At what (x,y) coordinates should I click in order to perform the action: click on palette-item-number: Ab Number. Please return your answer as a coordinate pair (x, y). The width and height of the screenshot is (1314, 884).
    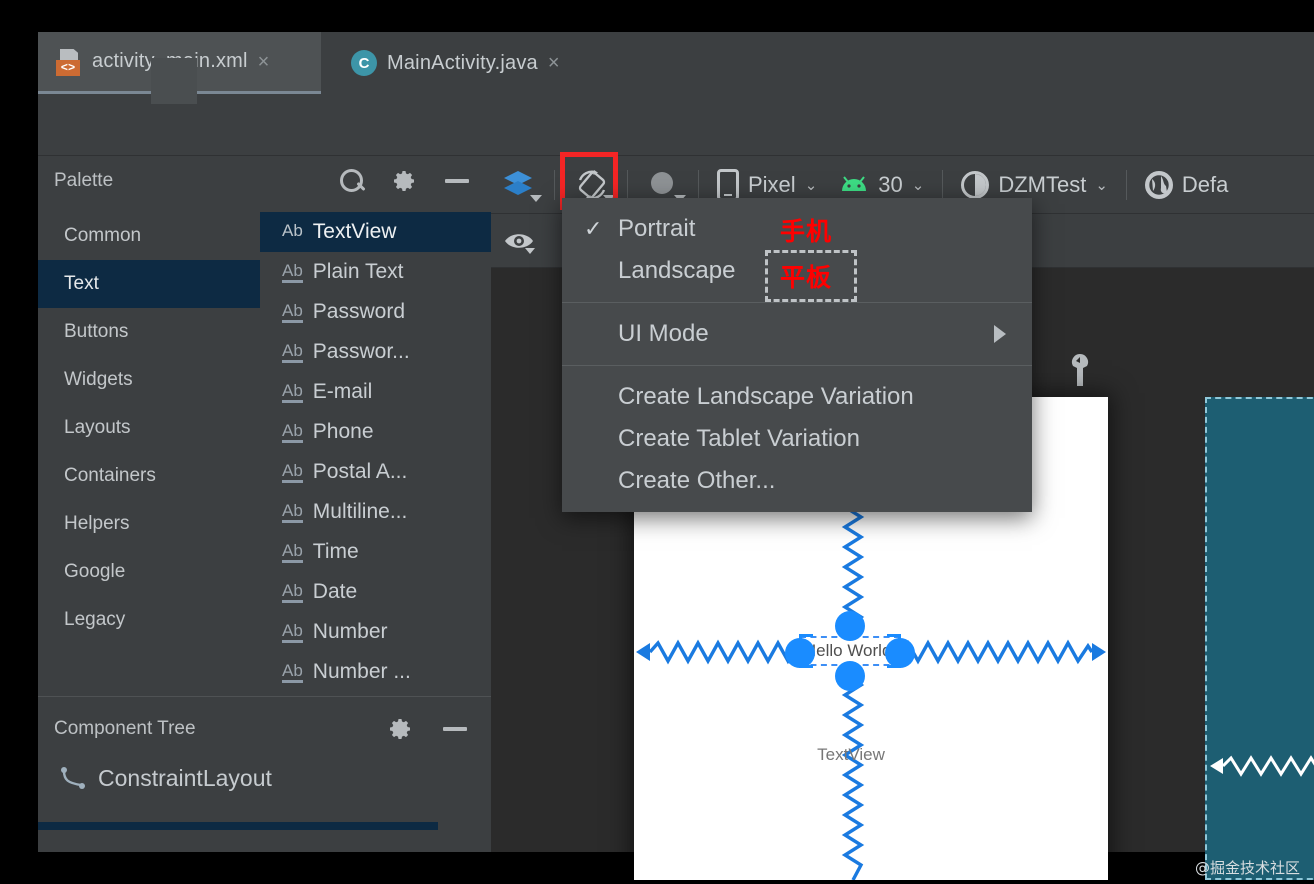
    Looking at the image, I should click on (375, 632).